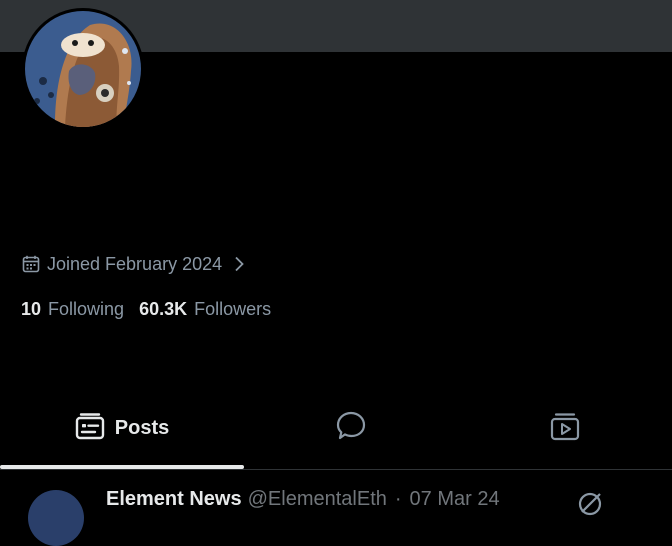 Image resolution: width=672 pixels, height=546 pixels. I want to click on profile-tabs: Posts, so click(336, 434).